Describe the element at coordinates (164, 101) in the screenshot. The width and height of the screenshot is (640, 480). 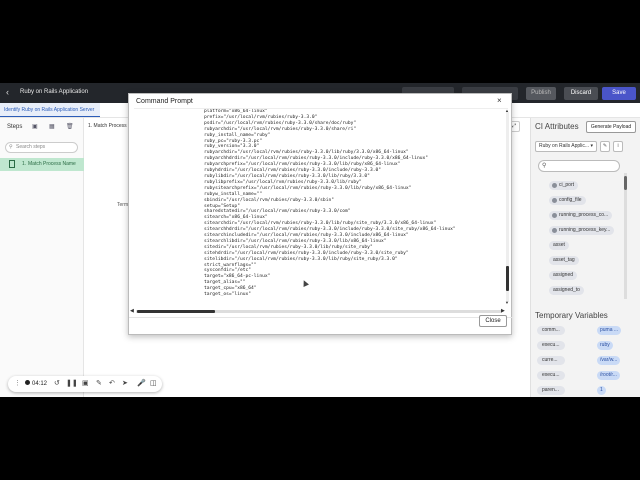
I see `dialog-title: Command Prompt` at that location.